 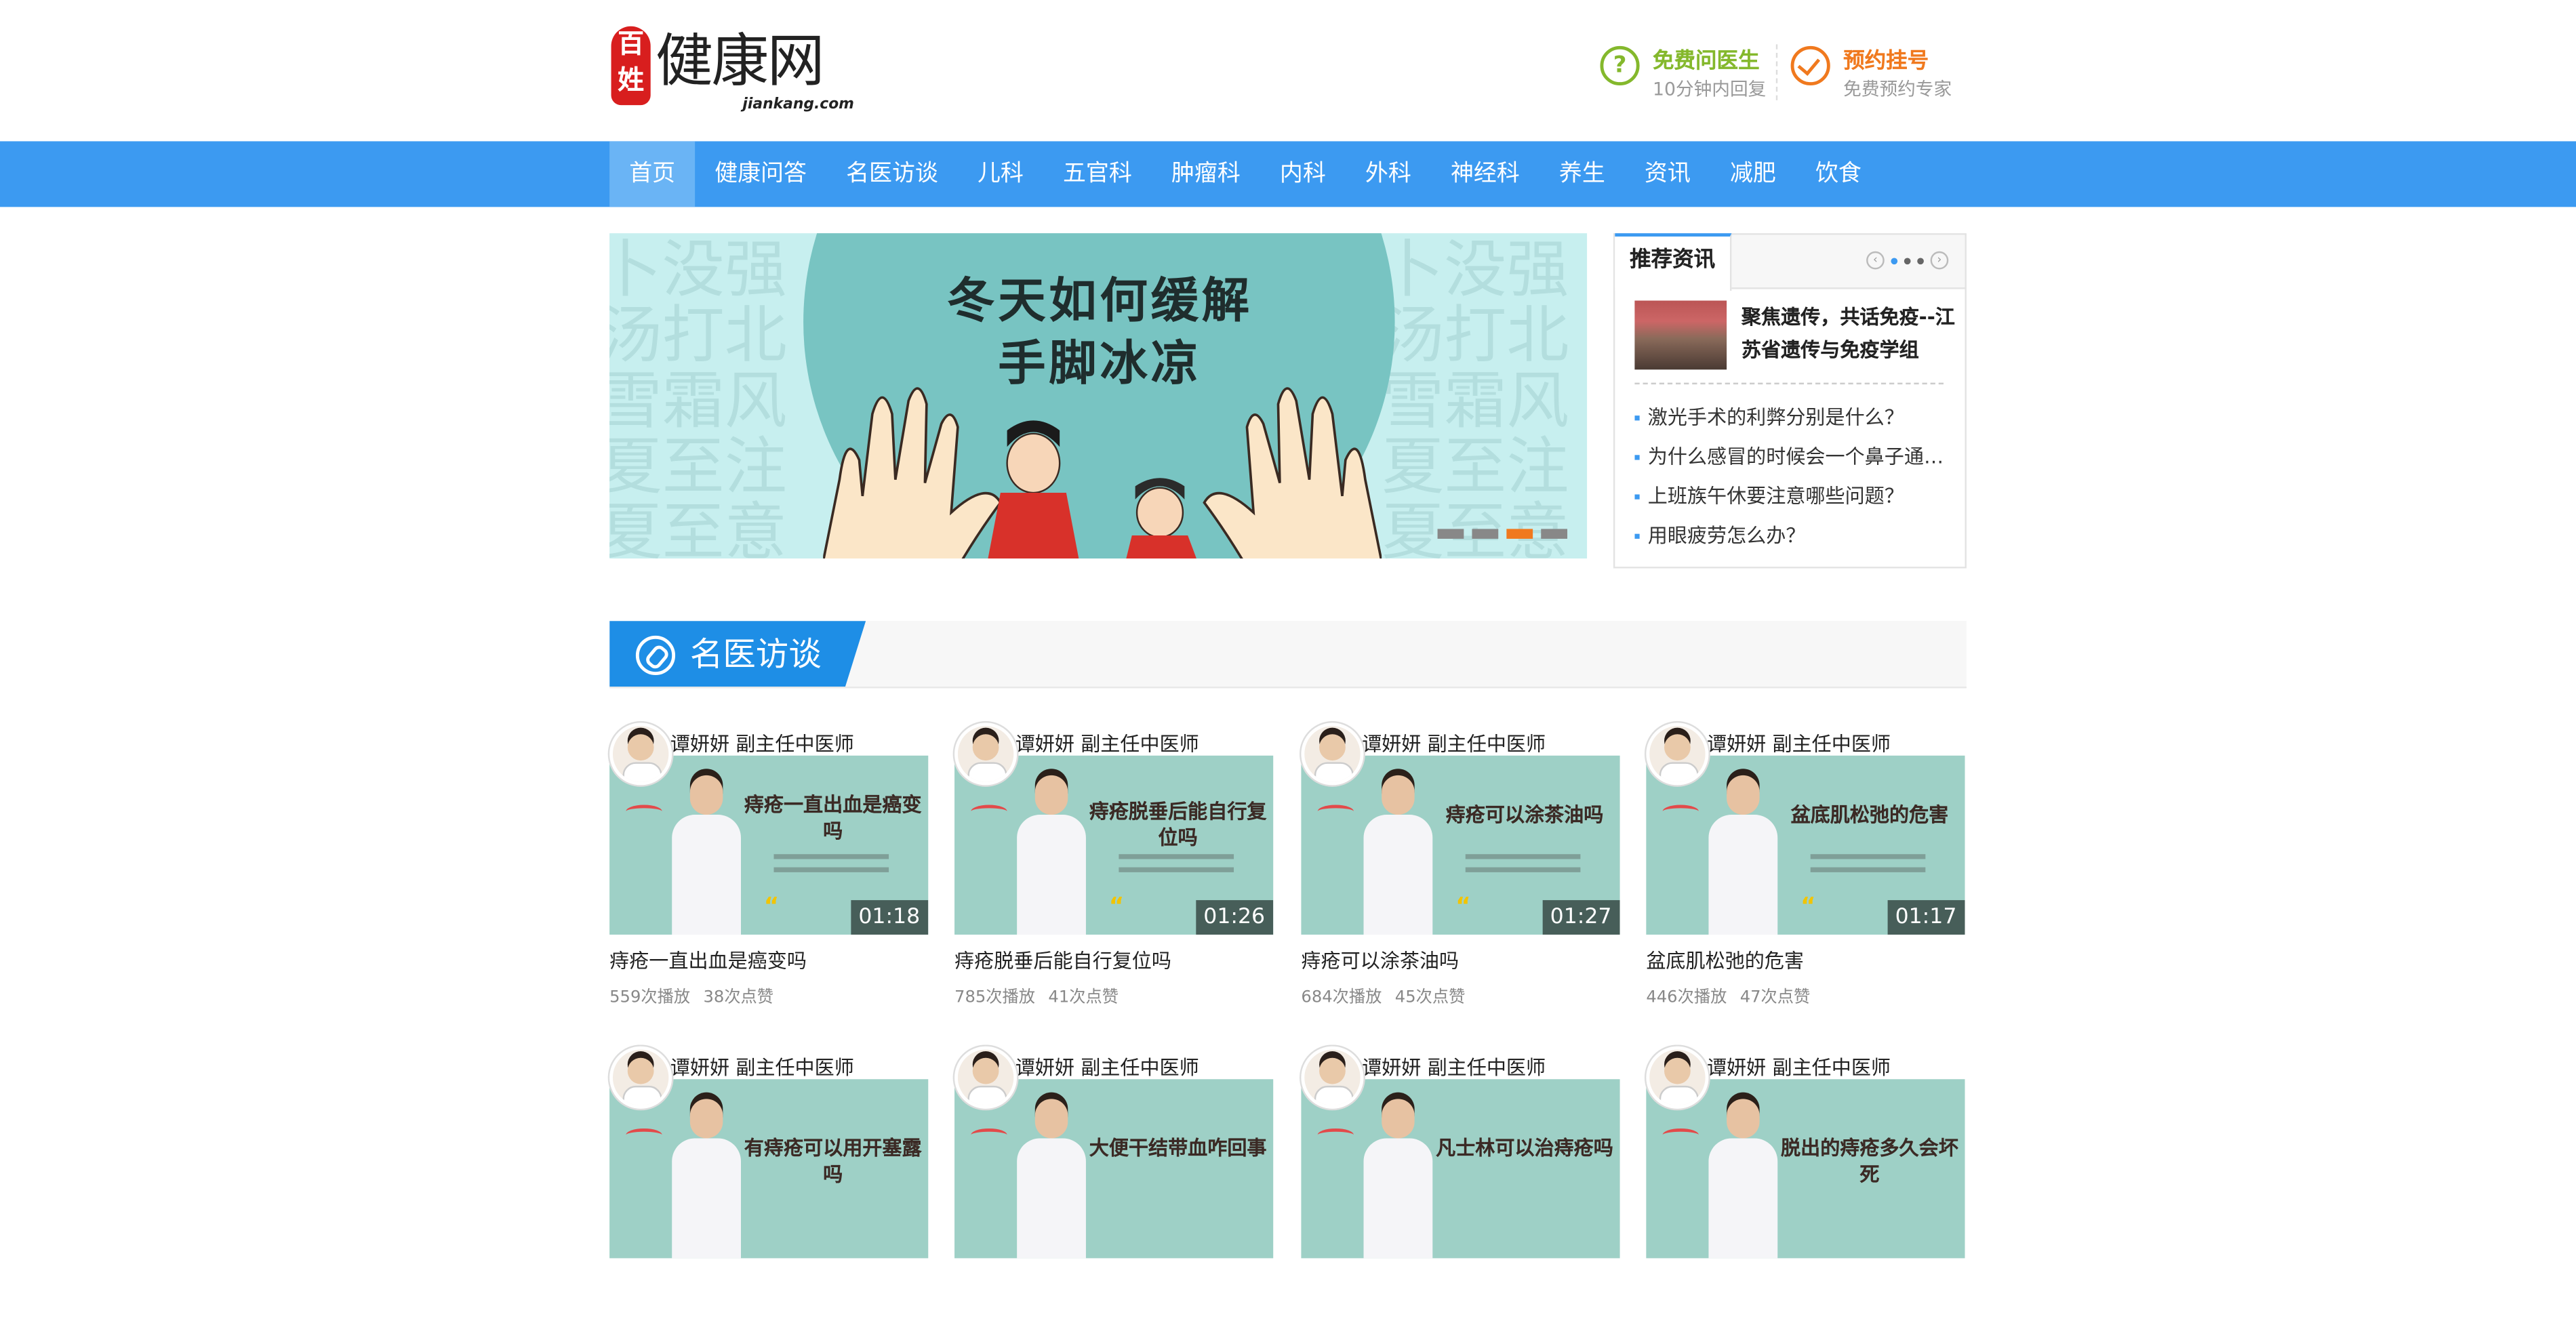 What do you see at coordinates (1502, 534) in the screenshot?
I see `banner-pagination` at bounding box center [1502, 534].